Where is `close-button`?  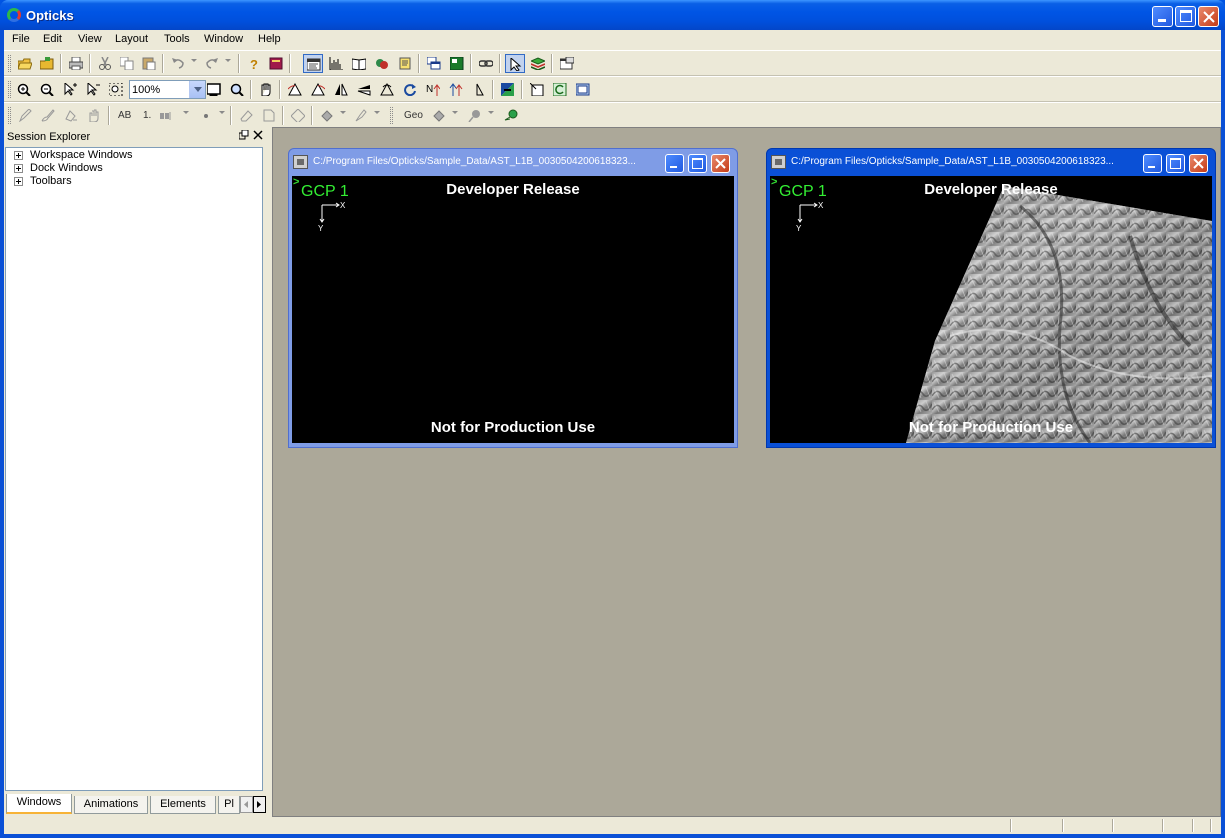
close-button is located at coordinates (1208, 16).